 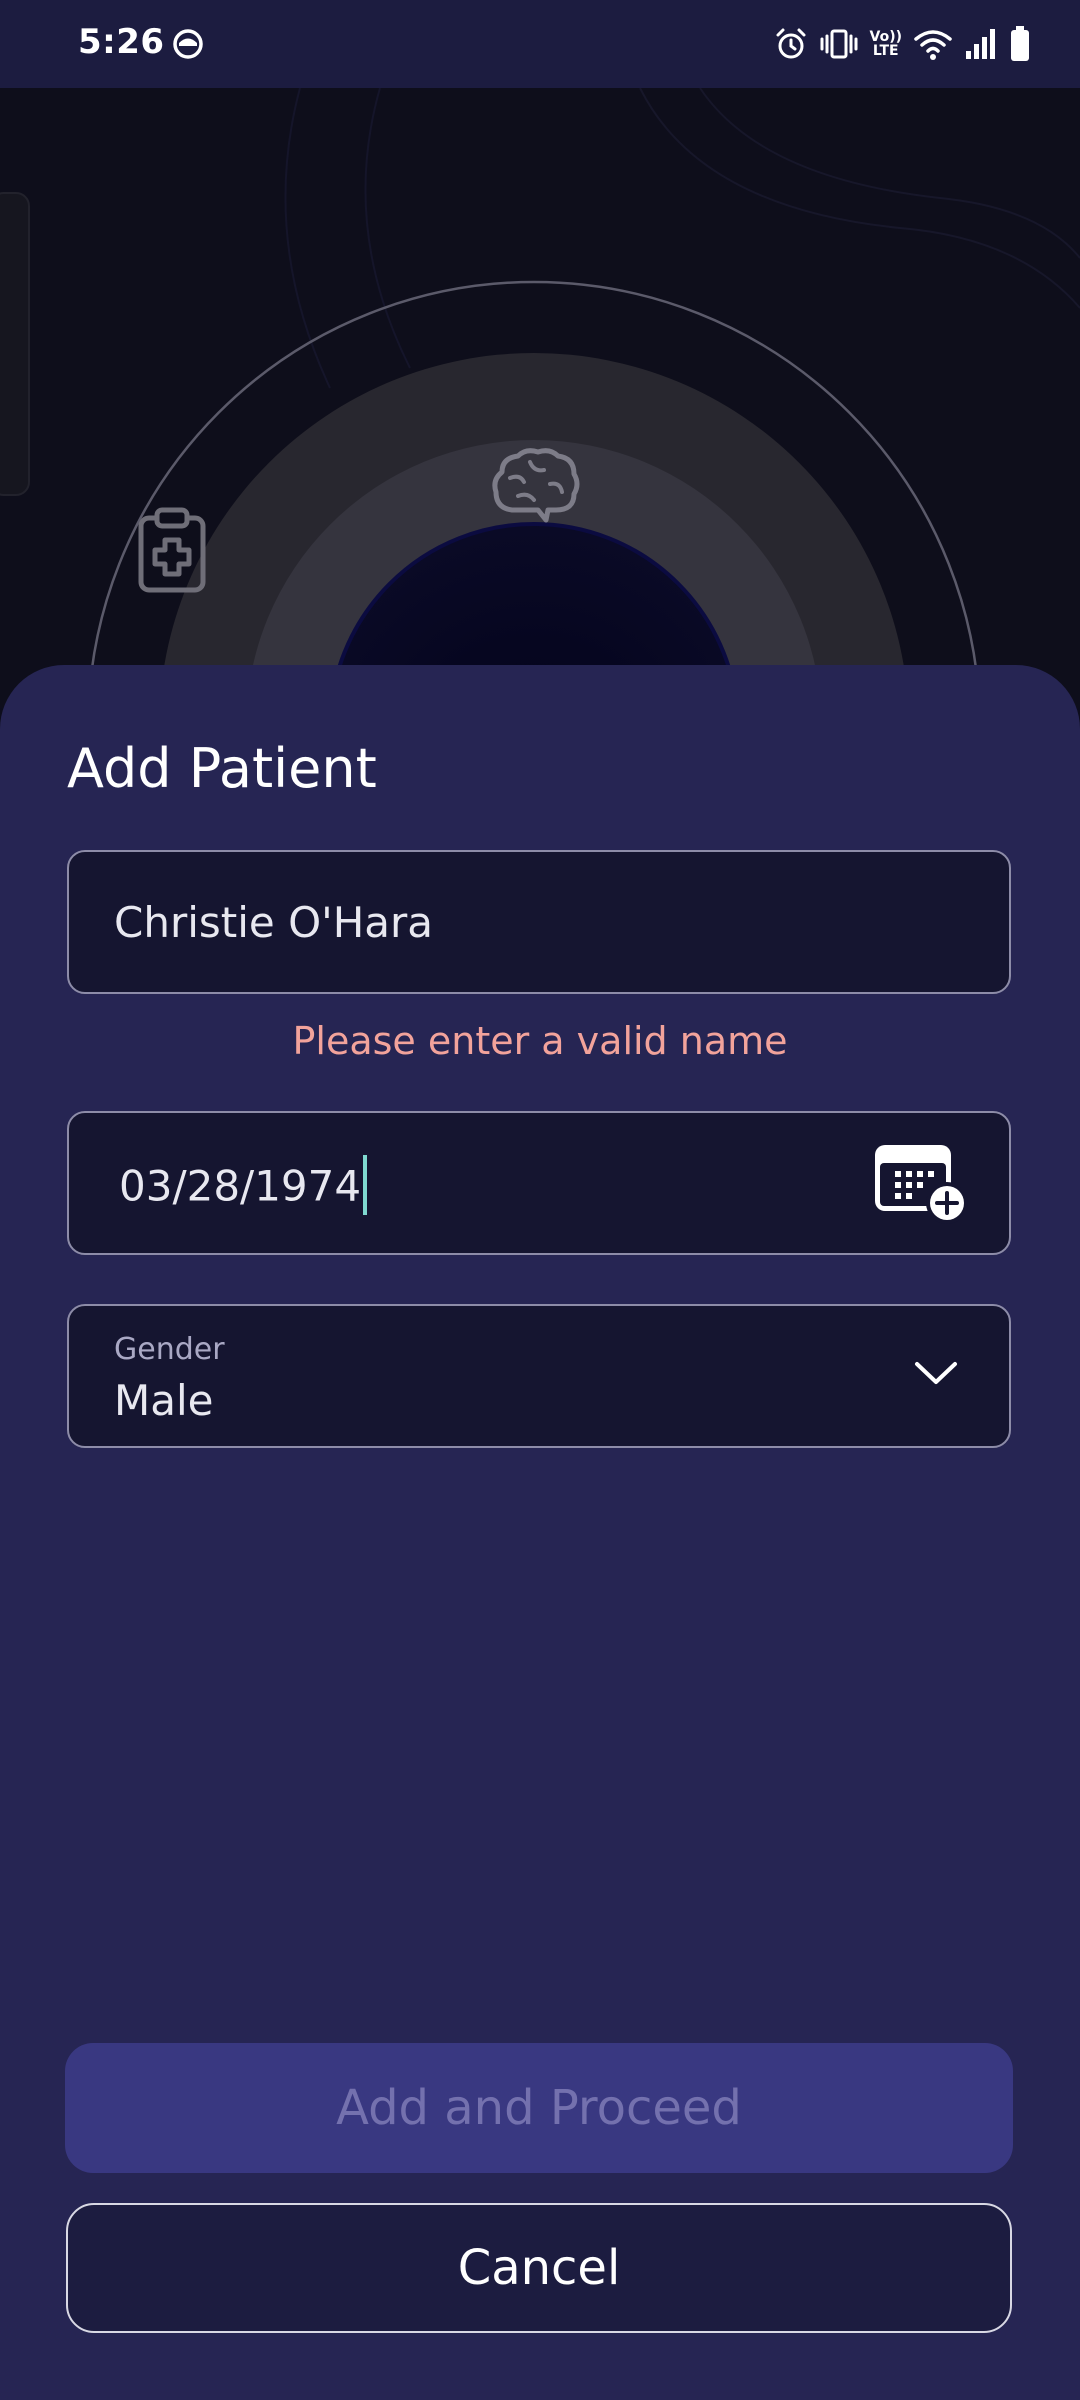 I want to click on date-of-birth-value: 03/28/1974, so click(x=240, y=1186).